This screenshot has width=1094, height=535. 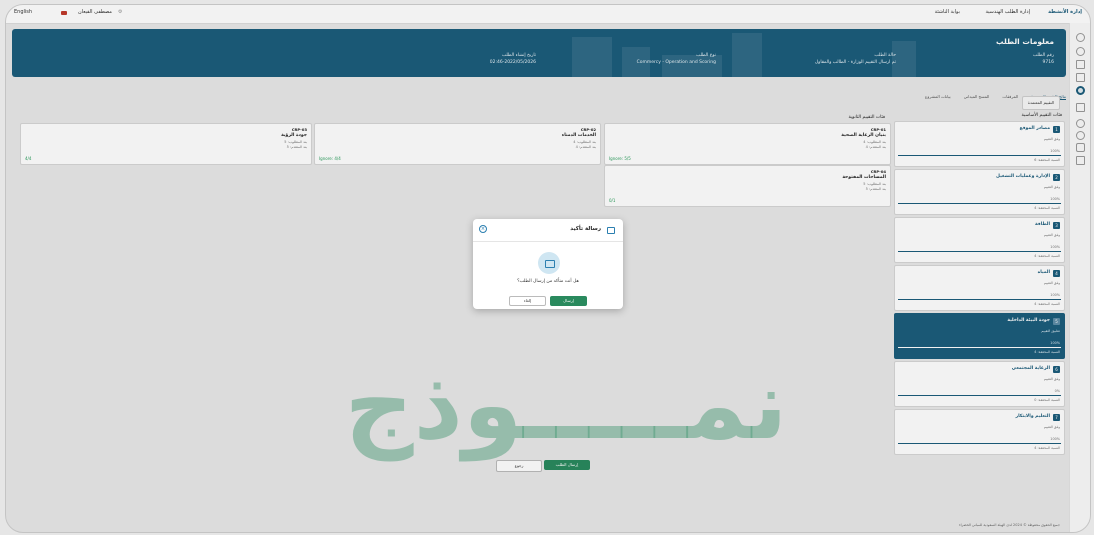 I want to click on folder-icon-badge, so click(x=549, y=263).